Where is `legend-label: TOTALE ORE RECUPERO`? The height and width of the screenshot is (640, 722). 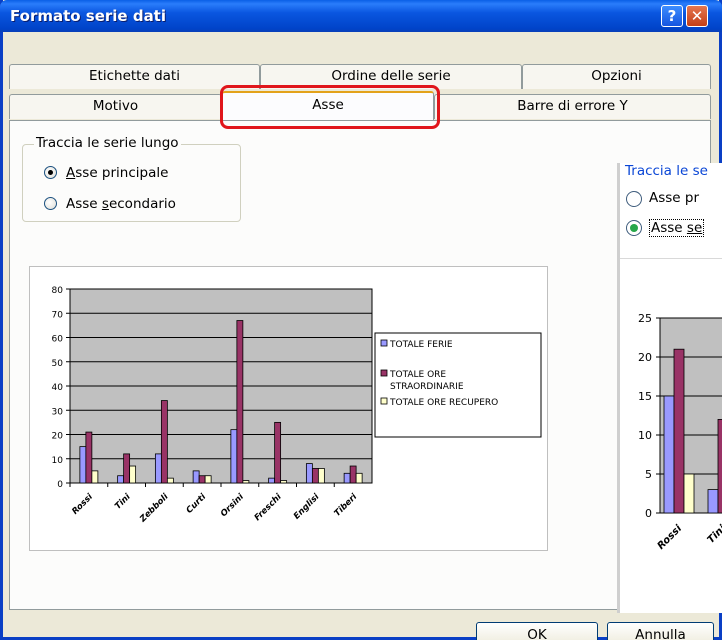 legend-label: TOTALE ORE RECUPERO is located at coordinates (443, 403).